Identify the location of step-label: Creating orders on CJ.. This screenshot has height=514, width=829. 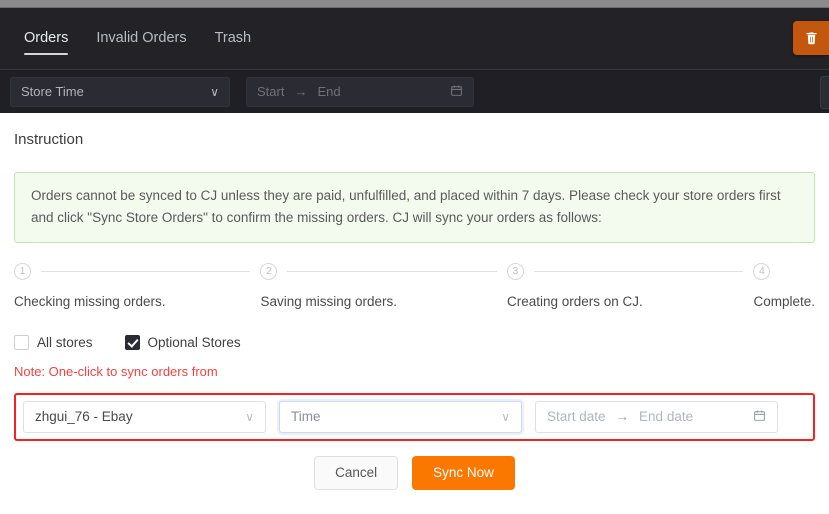
(574, 301).